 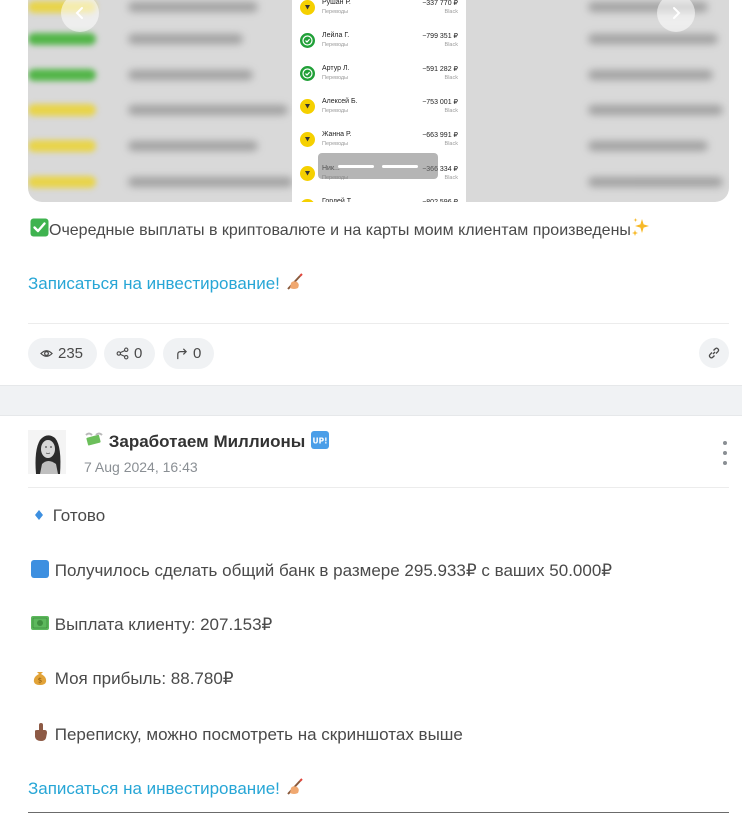 I want to click on line-profit: $ Моя прибыль: 88.780₽, so click(x=132, y=679).